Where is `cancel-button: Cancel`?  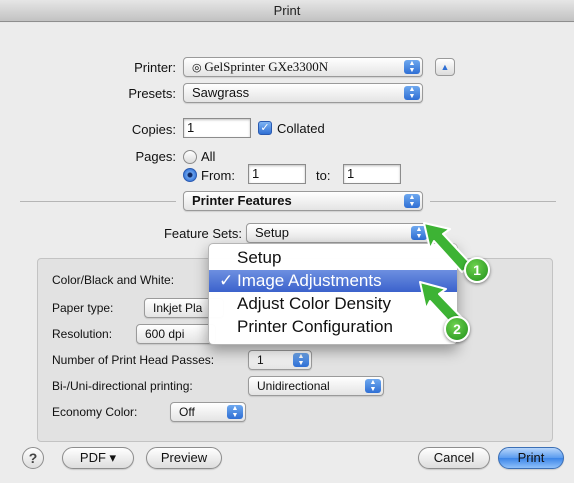
cancel-button: Cancel is located at coordinates (454, 458).